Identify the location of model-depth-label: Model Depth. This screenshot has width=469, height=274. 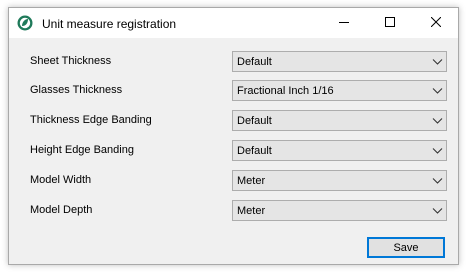
(61, 210).